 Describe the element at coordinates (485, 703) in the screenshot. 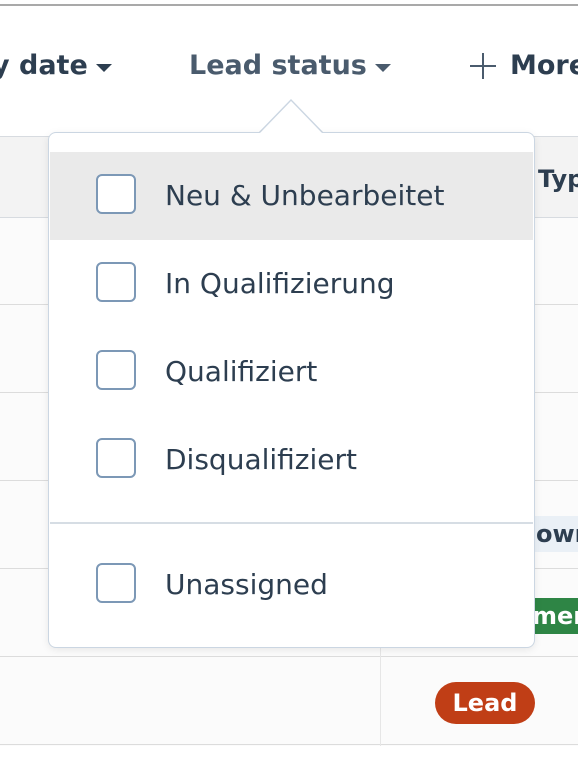

I see `lead-tag: Lead` at that location.